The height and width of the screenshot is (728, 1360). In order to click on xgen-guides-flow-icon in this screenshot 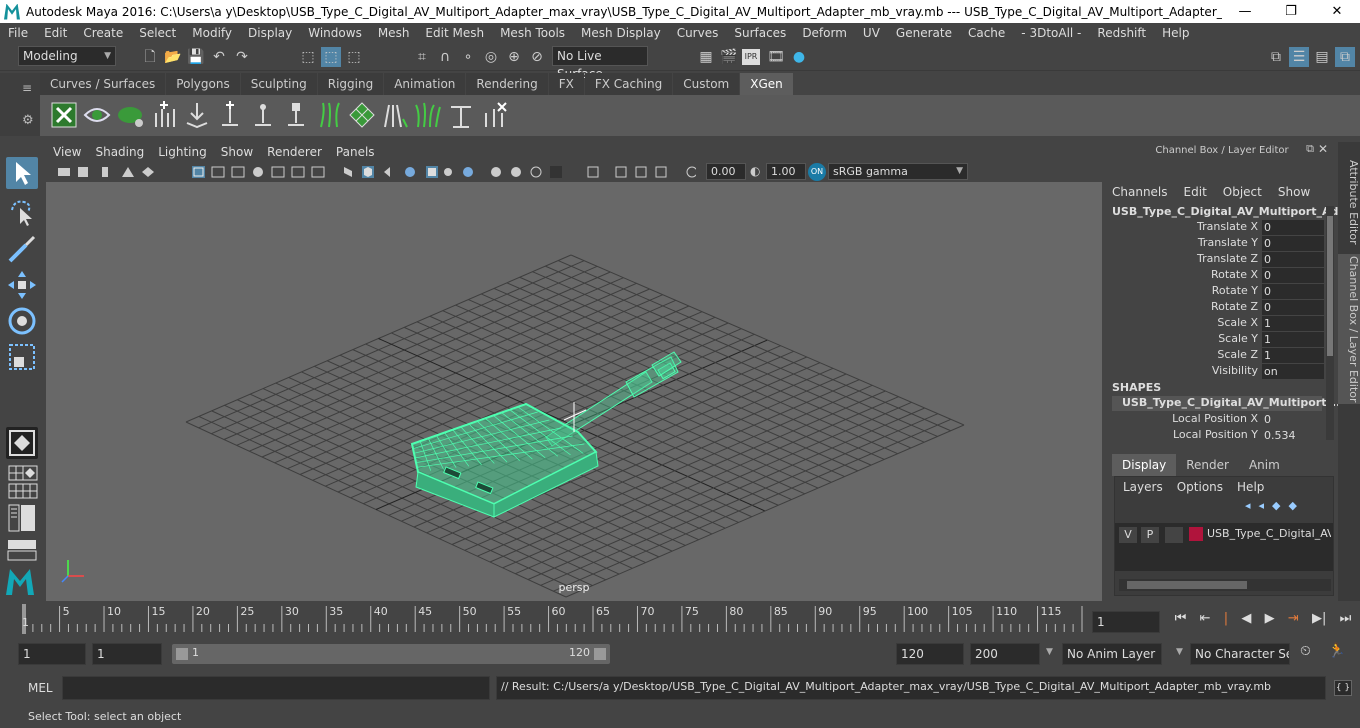, I will do `click(329, 115)`.